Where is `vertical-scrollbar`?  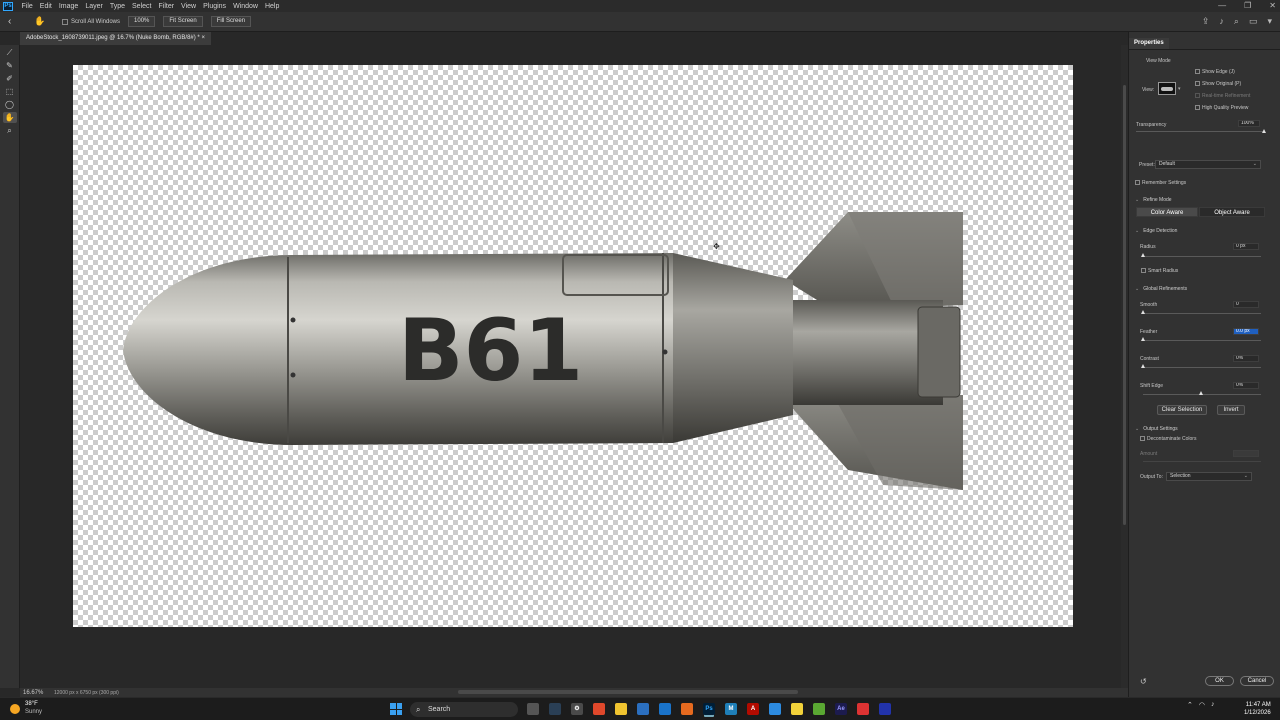 vertical-scrollbar is located at coordinates (1124, 366).